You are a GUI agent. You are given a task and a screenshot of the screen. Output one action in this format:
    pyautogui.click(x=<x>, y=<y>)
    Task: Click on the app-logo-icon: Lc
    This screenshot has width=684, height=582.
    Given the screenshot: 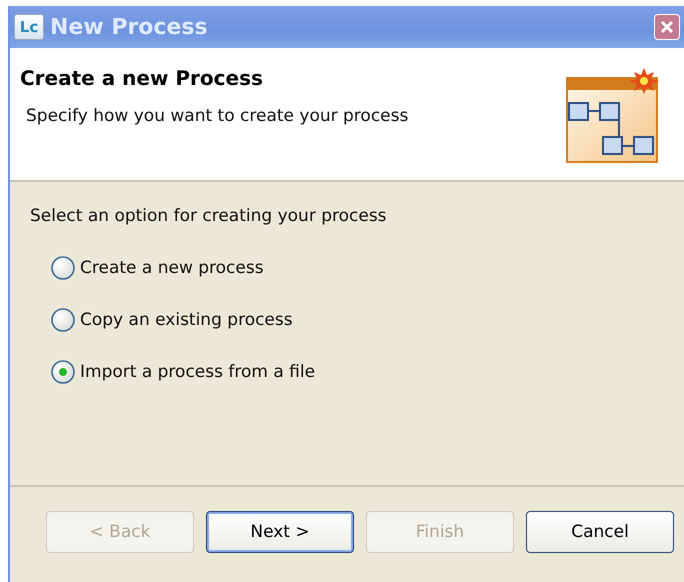 What is the action you would take?
    pyautogui.click(x=29, y=27)
    